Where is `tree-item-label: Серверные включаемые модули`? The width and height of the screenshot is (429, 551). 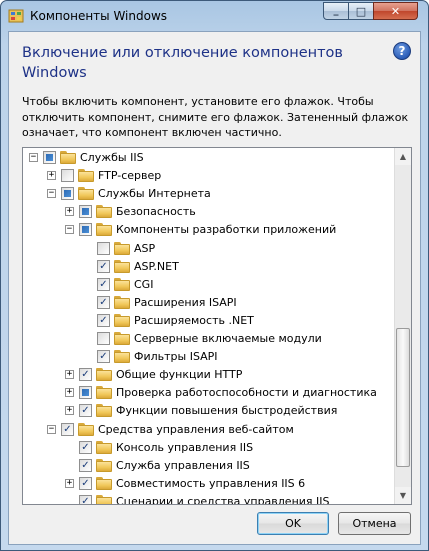
tree-item-label: Серверные включаемые модули is located at coordinates (228, 338).